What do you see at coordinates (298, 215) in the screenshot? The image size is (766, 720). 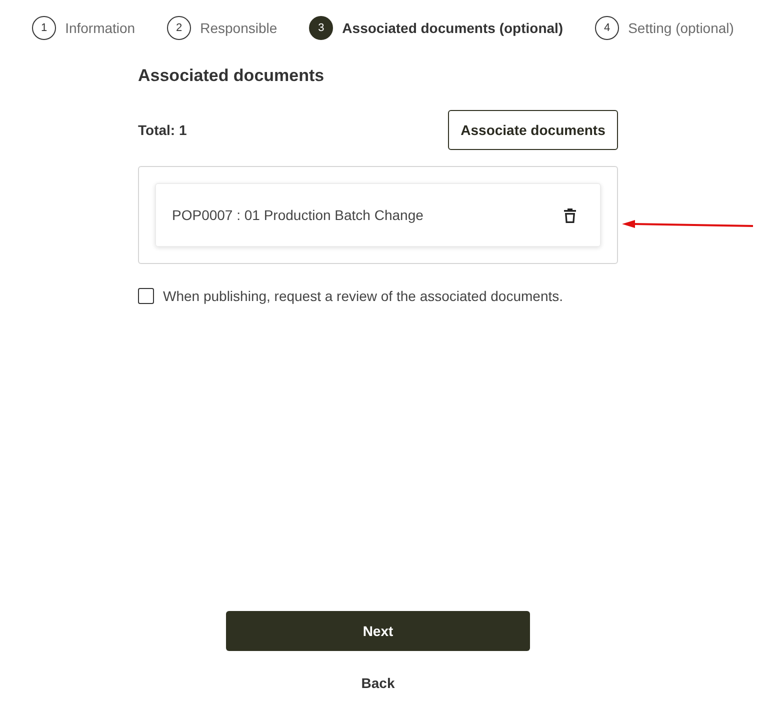 I see `document-title: POP0007 : 01 Production Batch Change` at bounding box center [298, 215].